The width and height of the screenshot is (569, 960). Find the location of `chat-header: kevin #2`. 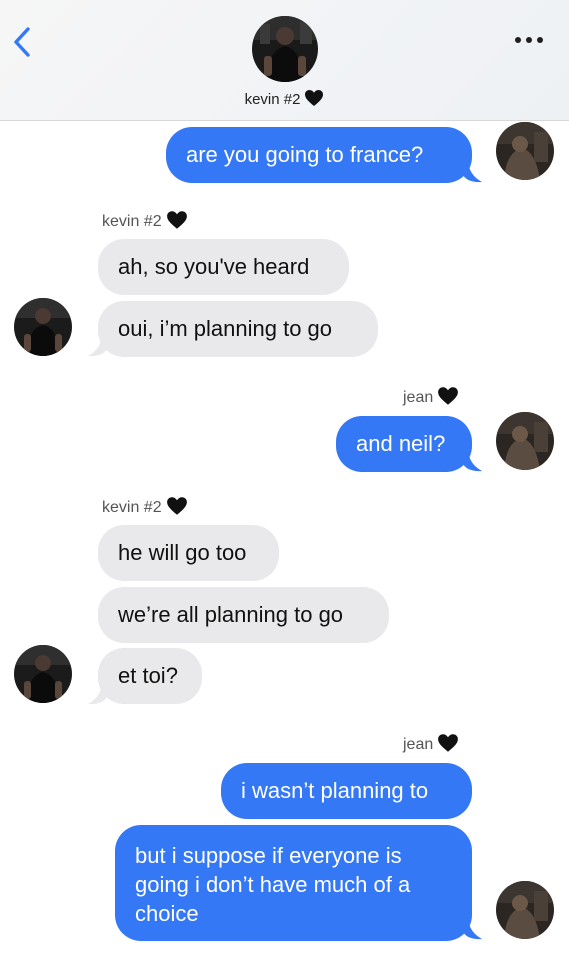

chat-header: kevin #2 is located at coordinates (284, 60).